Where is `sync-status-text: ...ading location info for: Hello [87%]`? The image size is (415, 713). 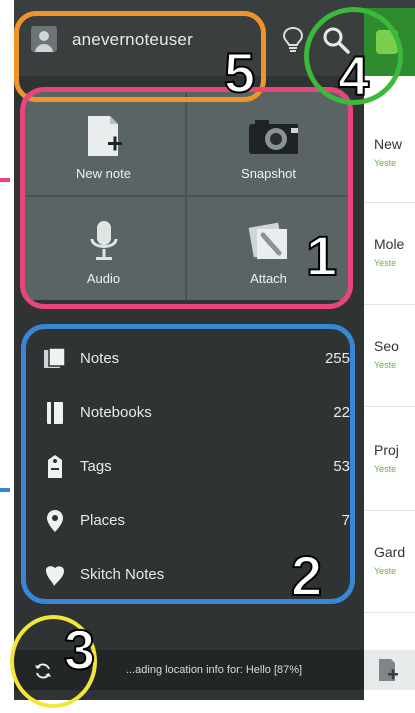 sync-status-text: ...ading location info for: Hello [87%] is located at coordinates (214, 670).